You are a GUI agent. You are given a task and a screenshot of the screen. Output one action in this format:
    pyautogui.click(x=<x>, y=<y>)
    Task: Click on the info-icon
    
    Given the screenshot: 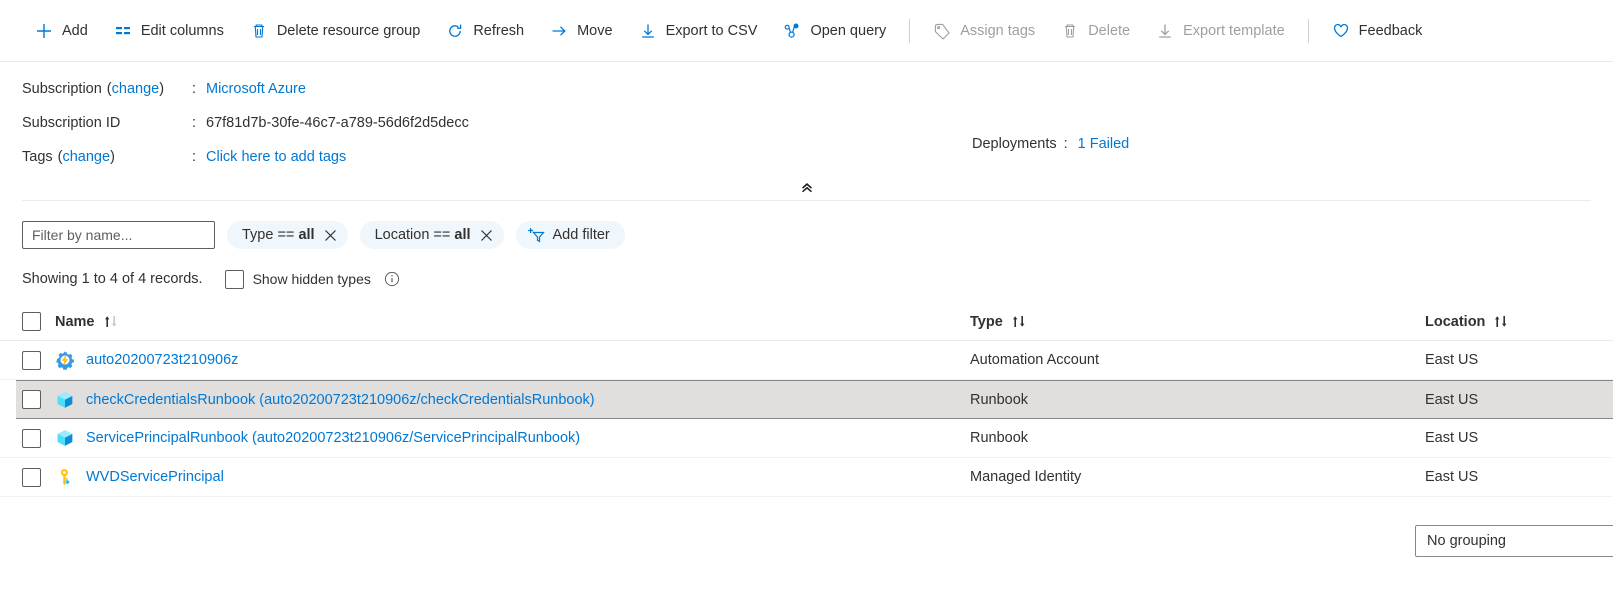 What is the action you would take?
    pyautogui.click(x=392, y=279)
    